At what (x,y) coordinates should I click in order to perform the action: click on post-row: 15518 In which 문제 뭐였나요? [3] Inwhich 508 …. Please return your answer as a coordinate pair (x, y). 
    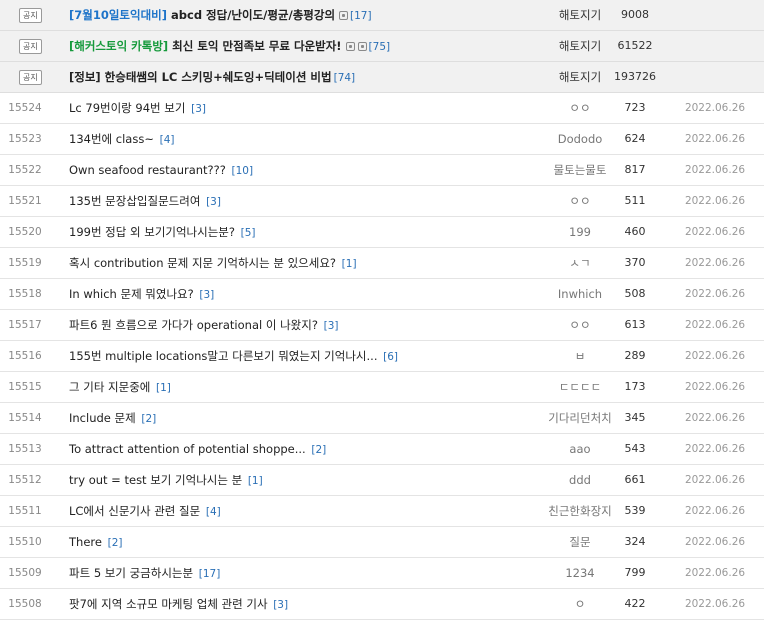
    Looking at the image, I should click on (382, 294).